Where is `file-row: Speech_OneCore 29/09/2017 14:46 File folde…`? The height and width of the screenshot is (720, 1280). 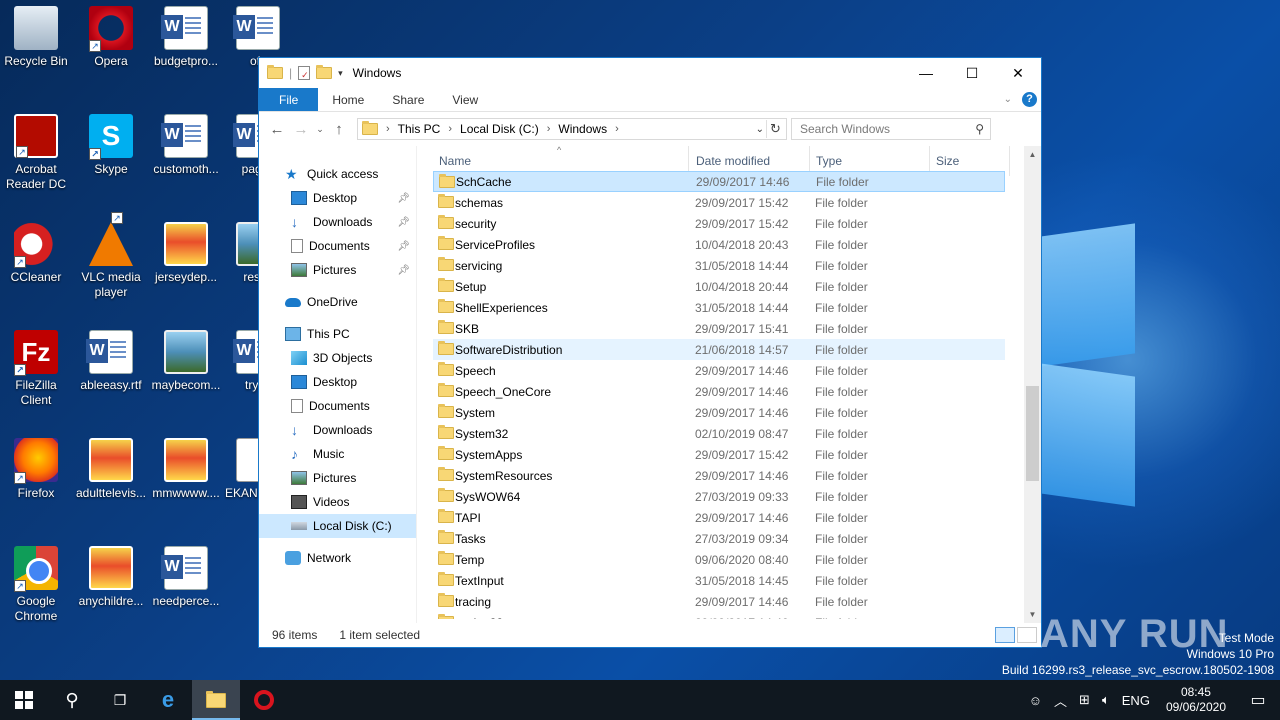 file-row: Speech_OneCore 29/09/2017 14:46 File folde… is located at coordinates (719, 391).